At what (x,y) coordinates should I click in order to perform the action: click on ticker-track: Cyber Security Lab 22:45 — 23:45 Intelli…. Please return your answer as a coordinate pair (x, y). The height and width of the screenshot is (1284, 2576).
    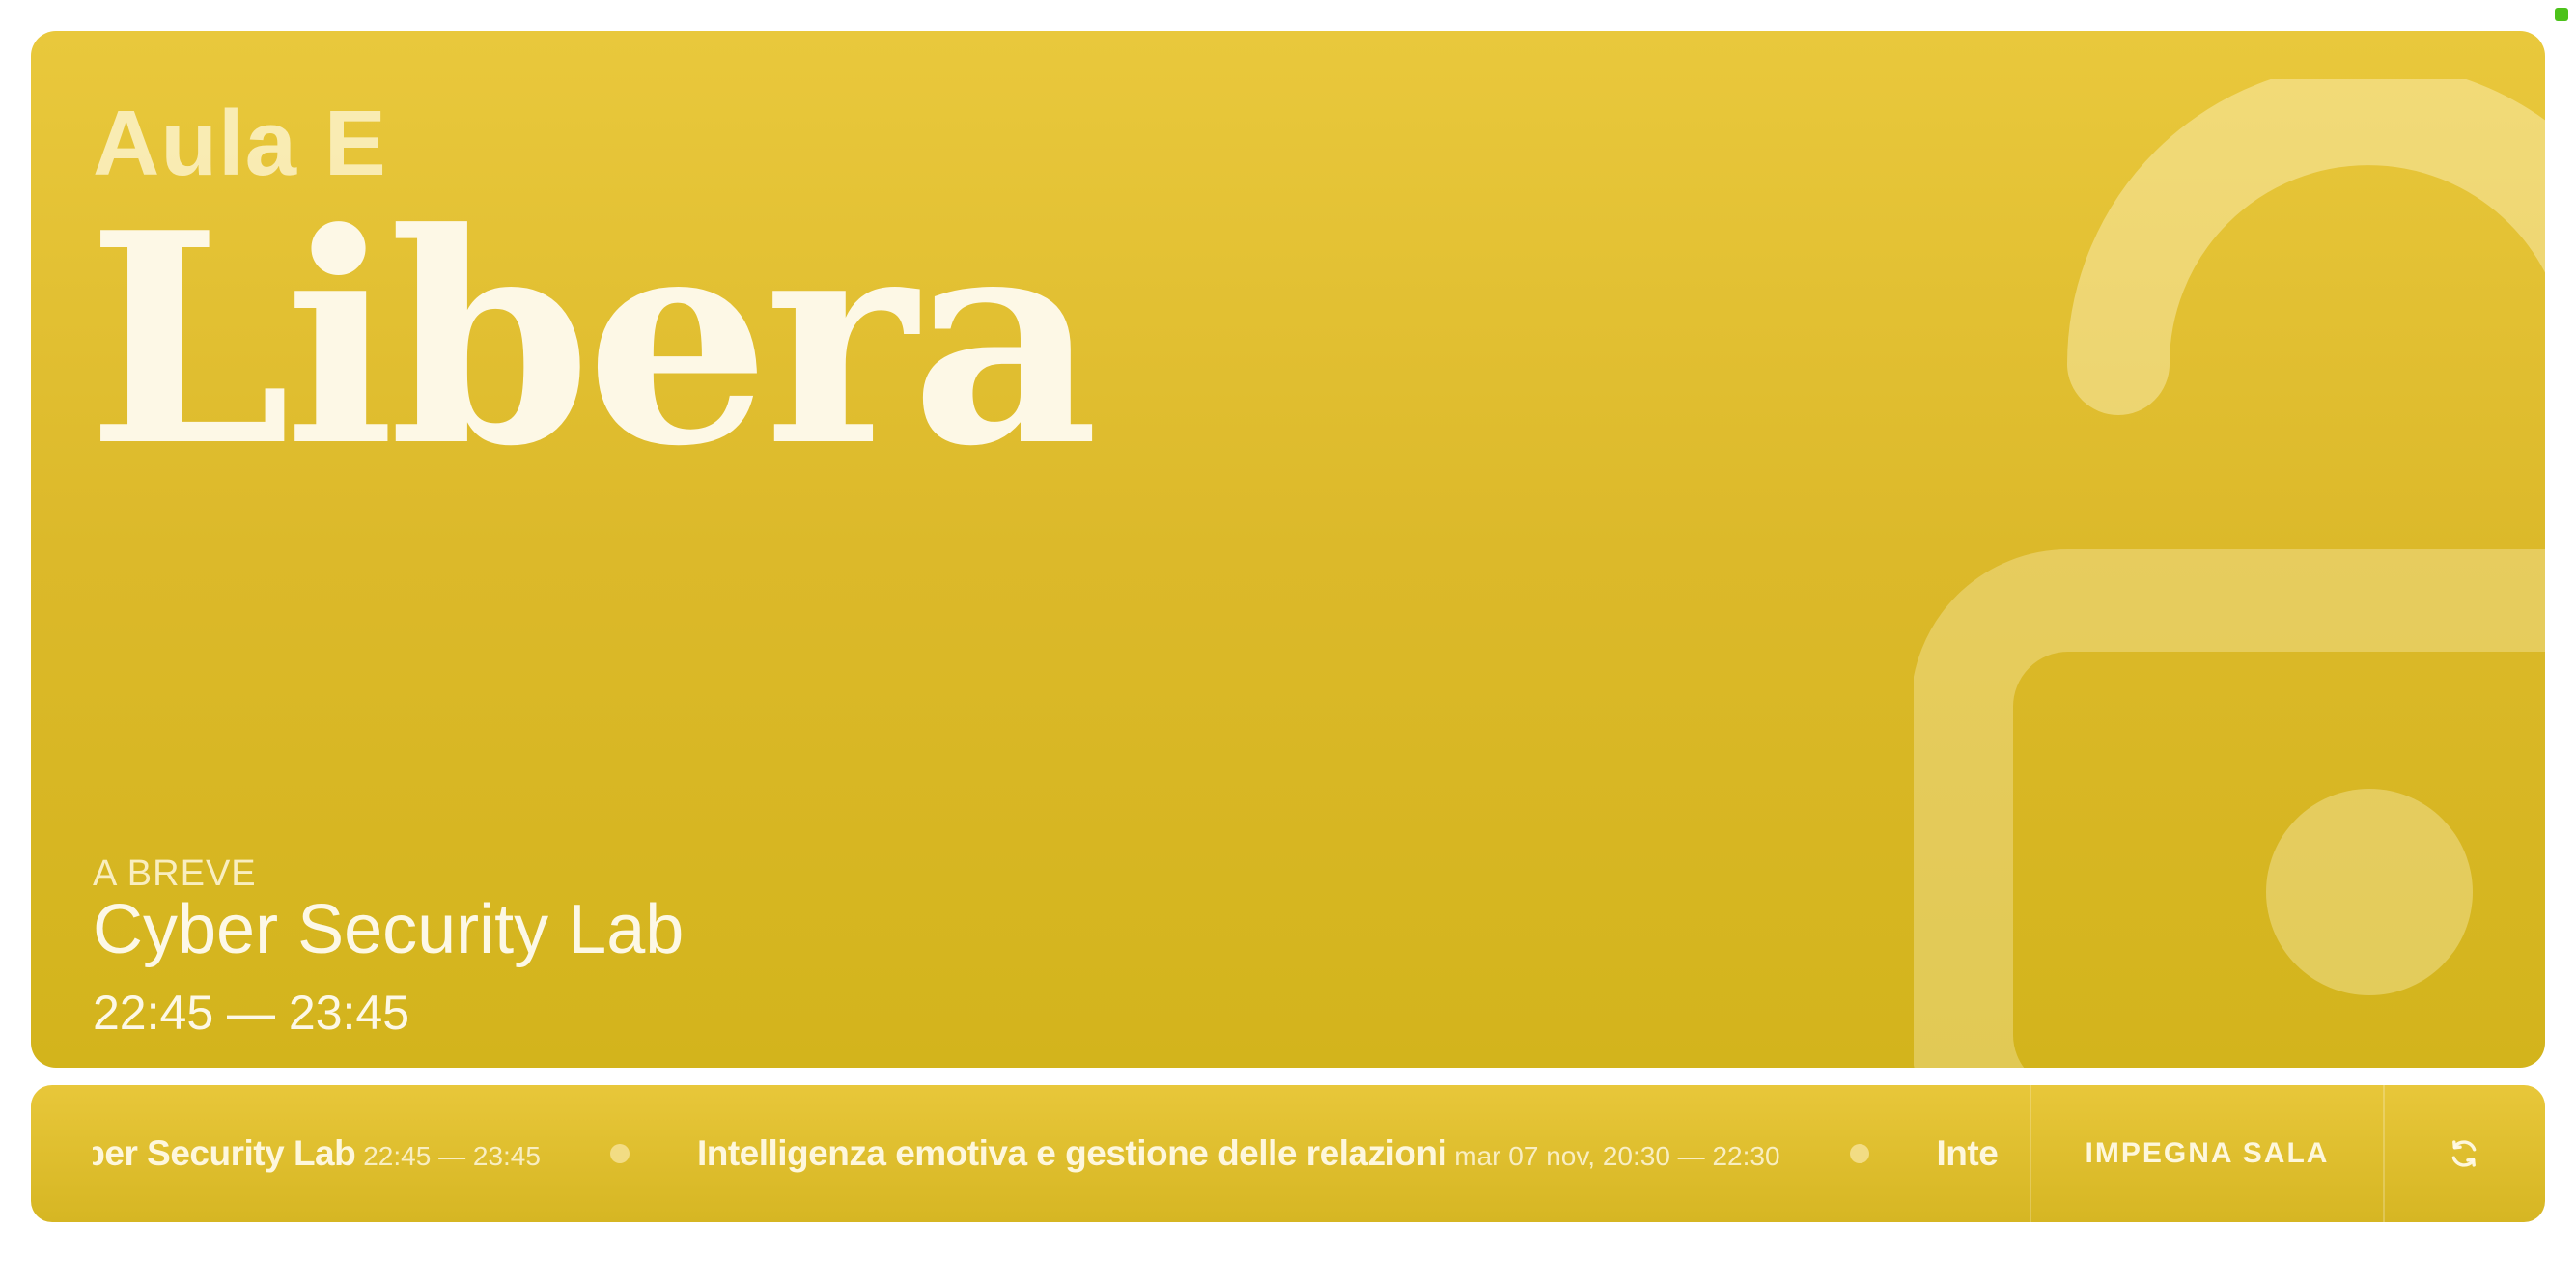
    Looking at the image, I should click on (1046, 1154).